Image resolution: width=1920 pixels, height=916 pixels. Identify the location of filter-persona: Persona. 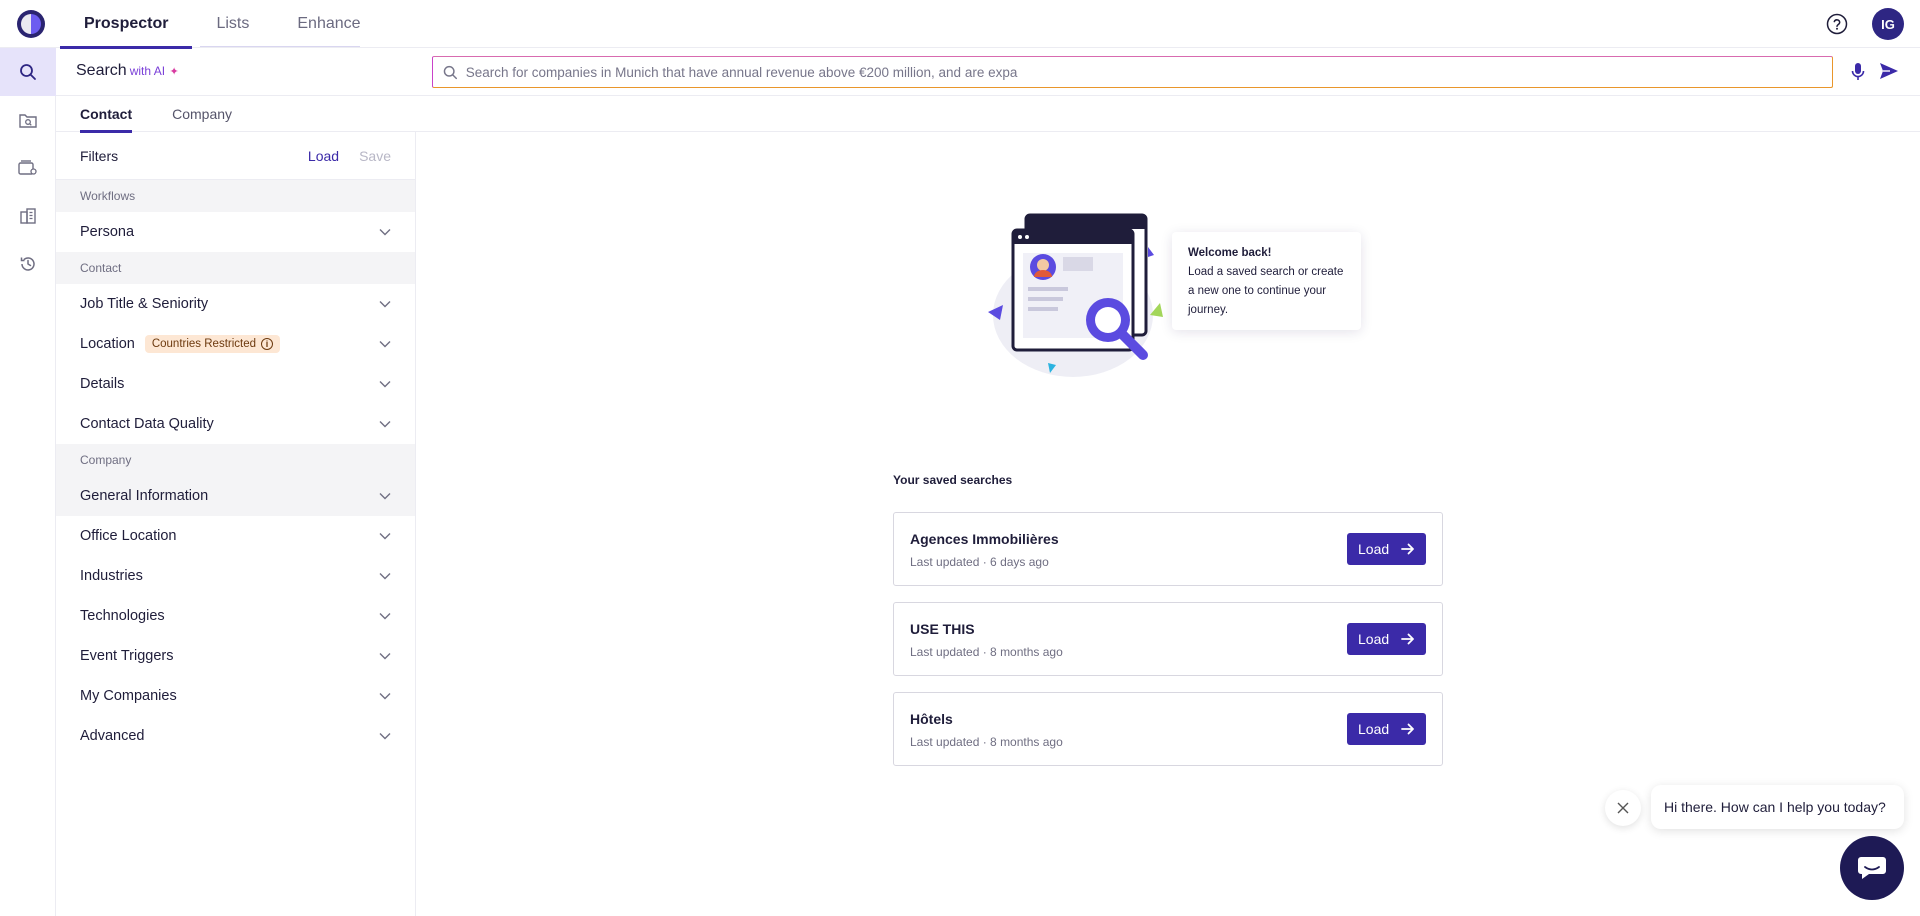
(235, 232).